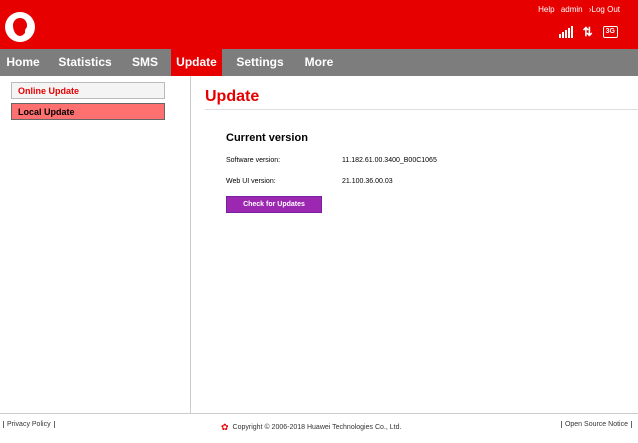  What do you see at coordinates (88, 101) in the screenshot?
I see `sidebar: Online Update Local Update` at bounding box center [88, 101].